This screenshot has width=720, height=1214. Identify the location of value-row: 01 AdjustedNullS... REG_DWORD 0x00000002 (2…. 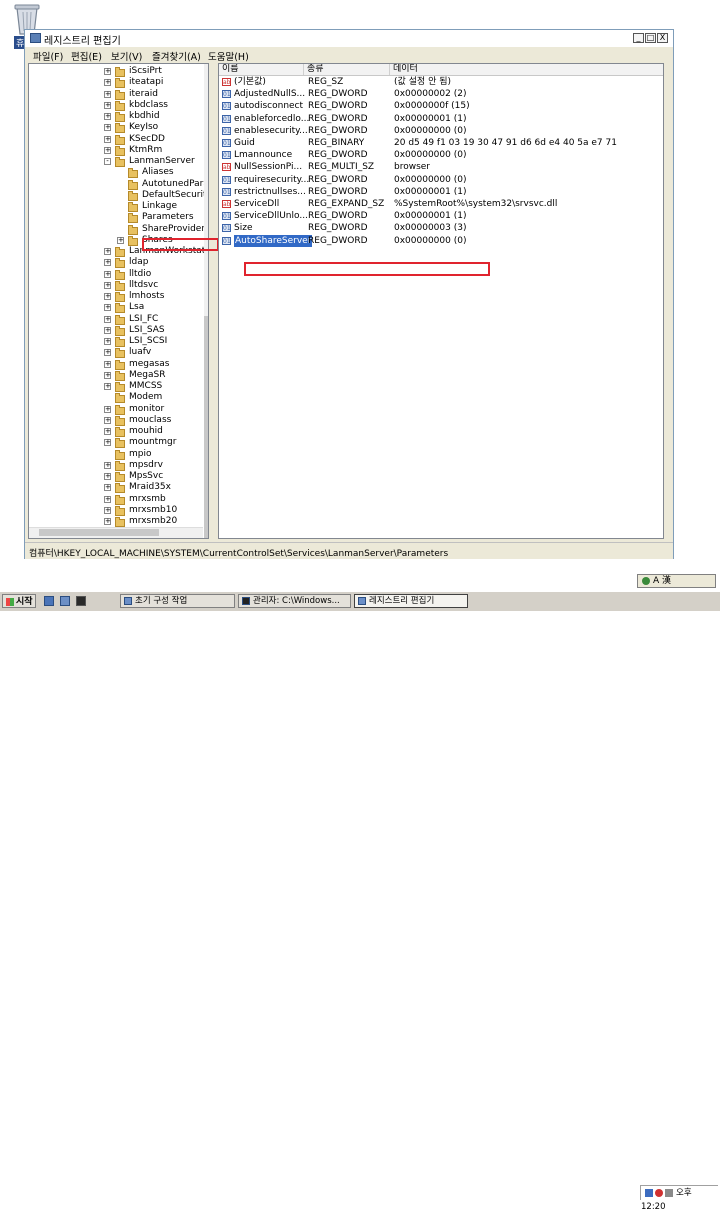
(441, 94).